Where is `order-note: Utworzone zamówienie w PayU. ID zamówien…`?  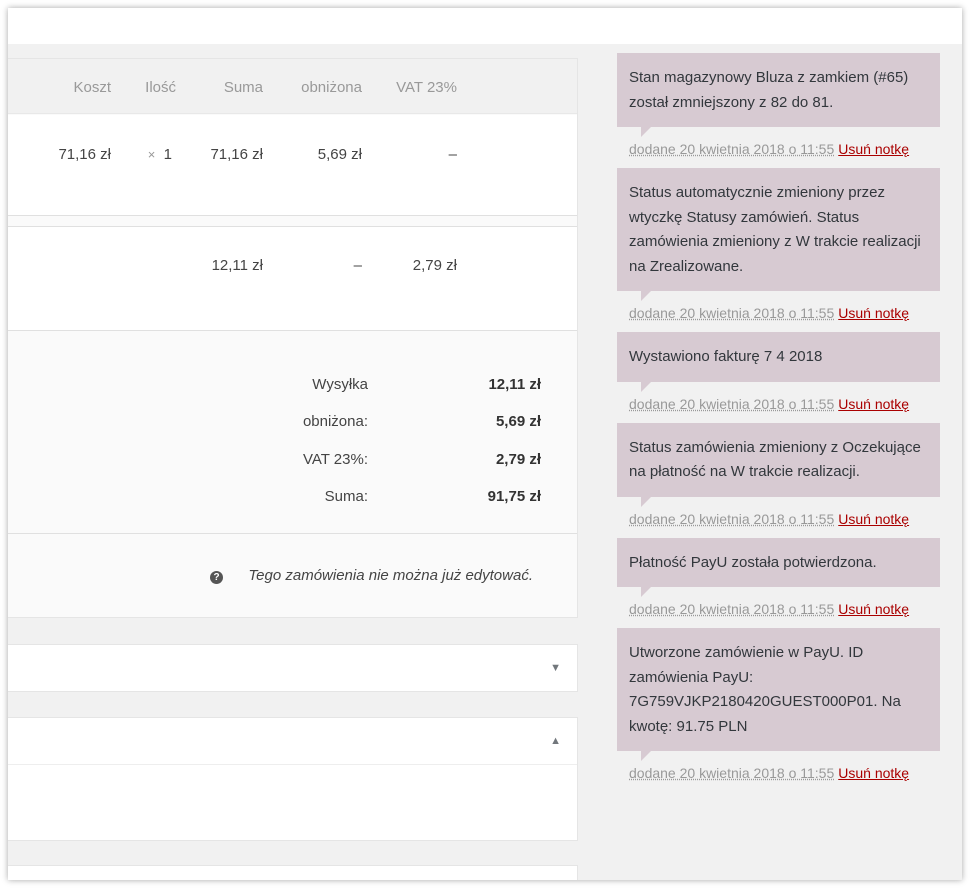
order-note: Utworzone zamówienie w PayU. ID zamówien… is located at coordinates (779, 710).